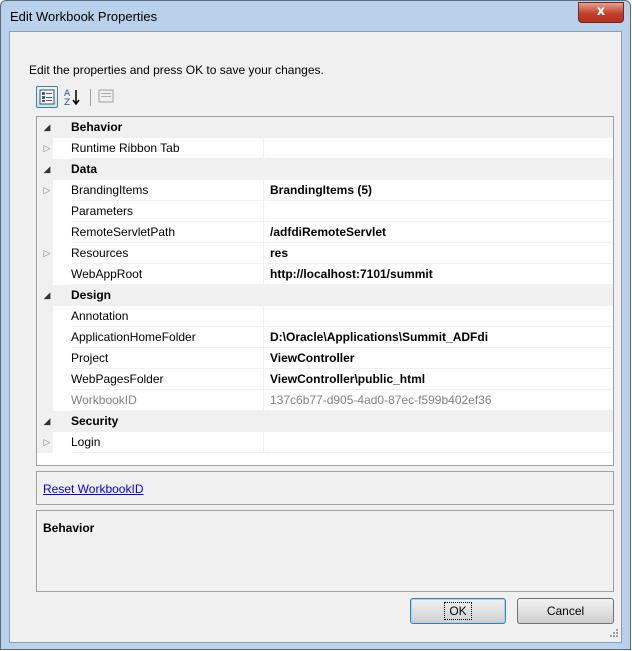  I want to click on property-row-project: Project ViewController, so click(325, 358).